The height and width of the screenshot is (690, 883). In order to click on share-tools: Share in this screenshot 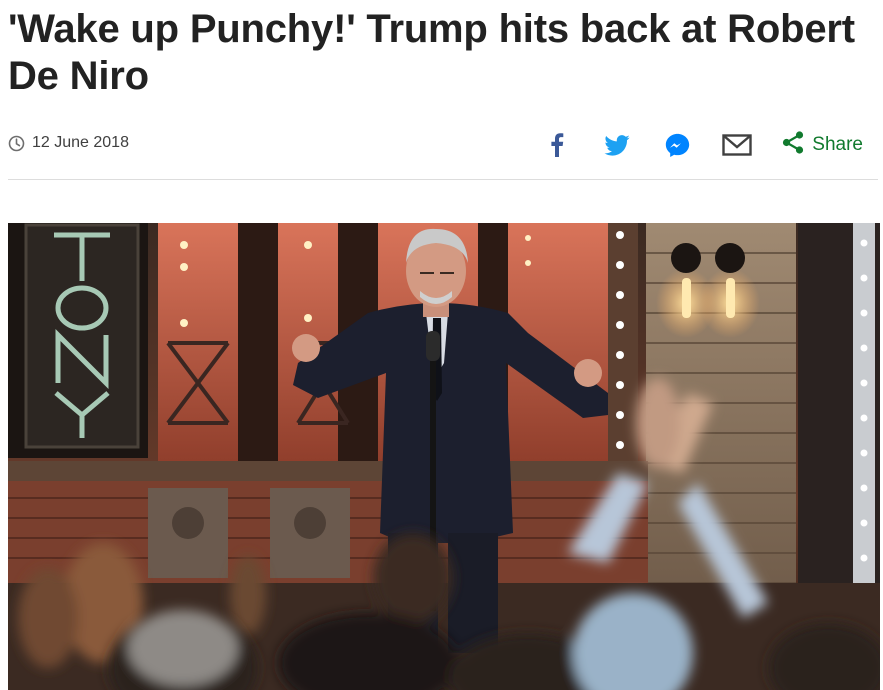, I will do `click(701, 145)`.